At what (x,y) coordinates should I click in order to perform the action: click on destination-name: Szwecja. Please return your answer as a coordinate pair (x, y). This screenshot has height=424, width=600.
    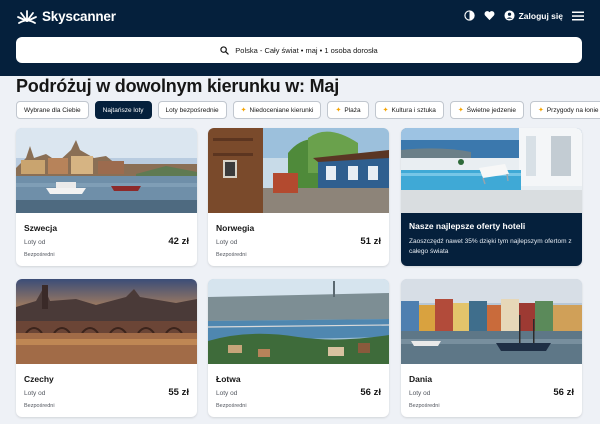
    Looking at the image, I should click on (41, 228).